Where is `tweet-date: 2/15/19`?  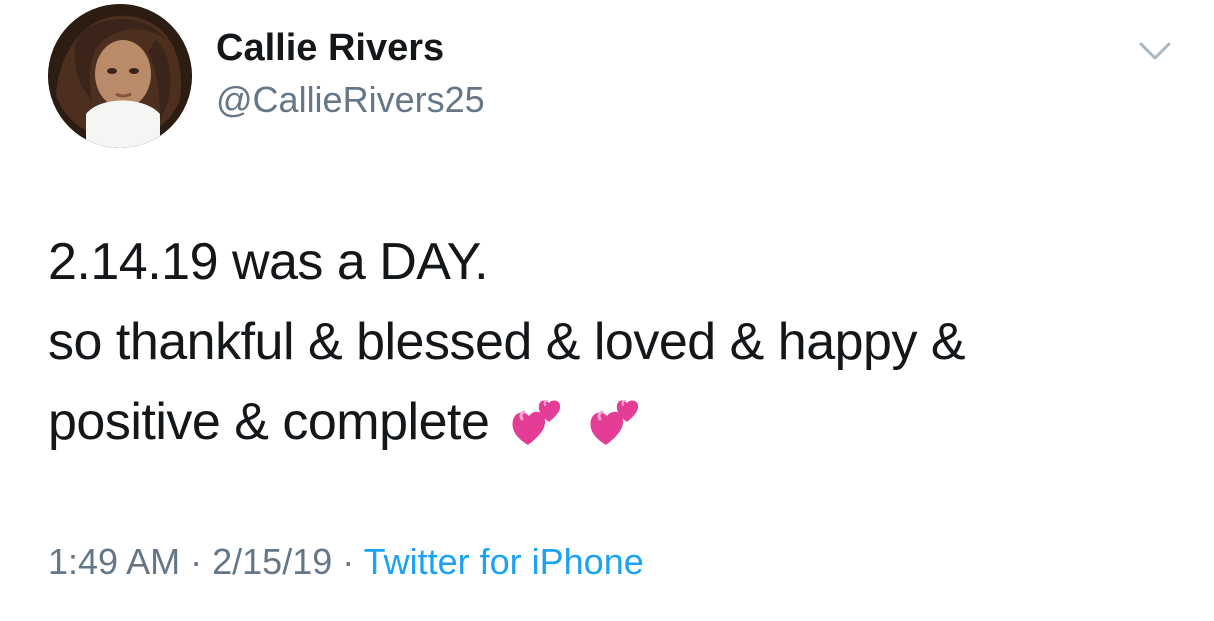 tweet-date: 2/15/19 is located at coordinates (272, 561).